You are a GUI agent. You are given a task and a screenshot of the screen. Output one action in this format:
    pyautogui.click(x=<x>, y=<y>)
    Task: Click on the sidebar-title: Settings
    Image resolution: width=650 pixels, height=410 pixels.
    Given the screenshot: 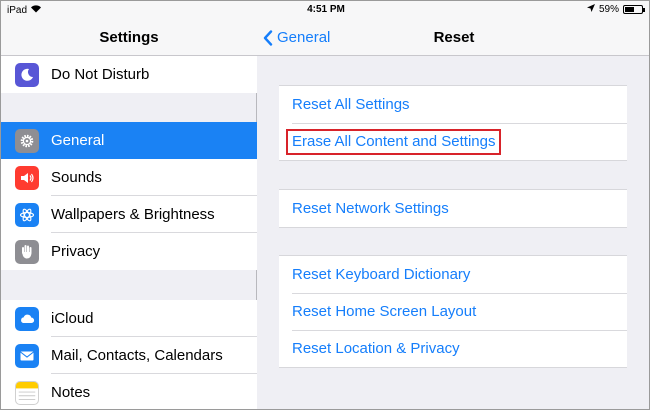 What is the action you would take?
    pyautogui.click(x=129, y=37)
    